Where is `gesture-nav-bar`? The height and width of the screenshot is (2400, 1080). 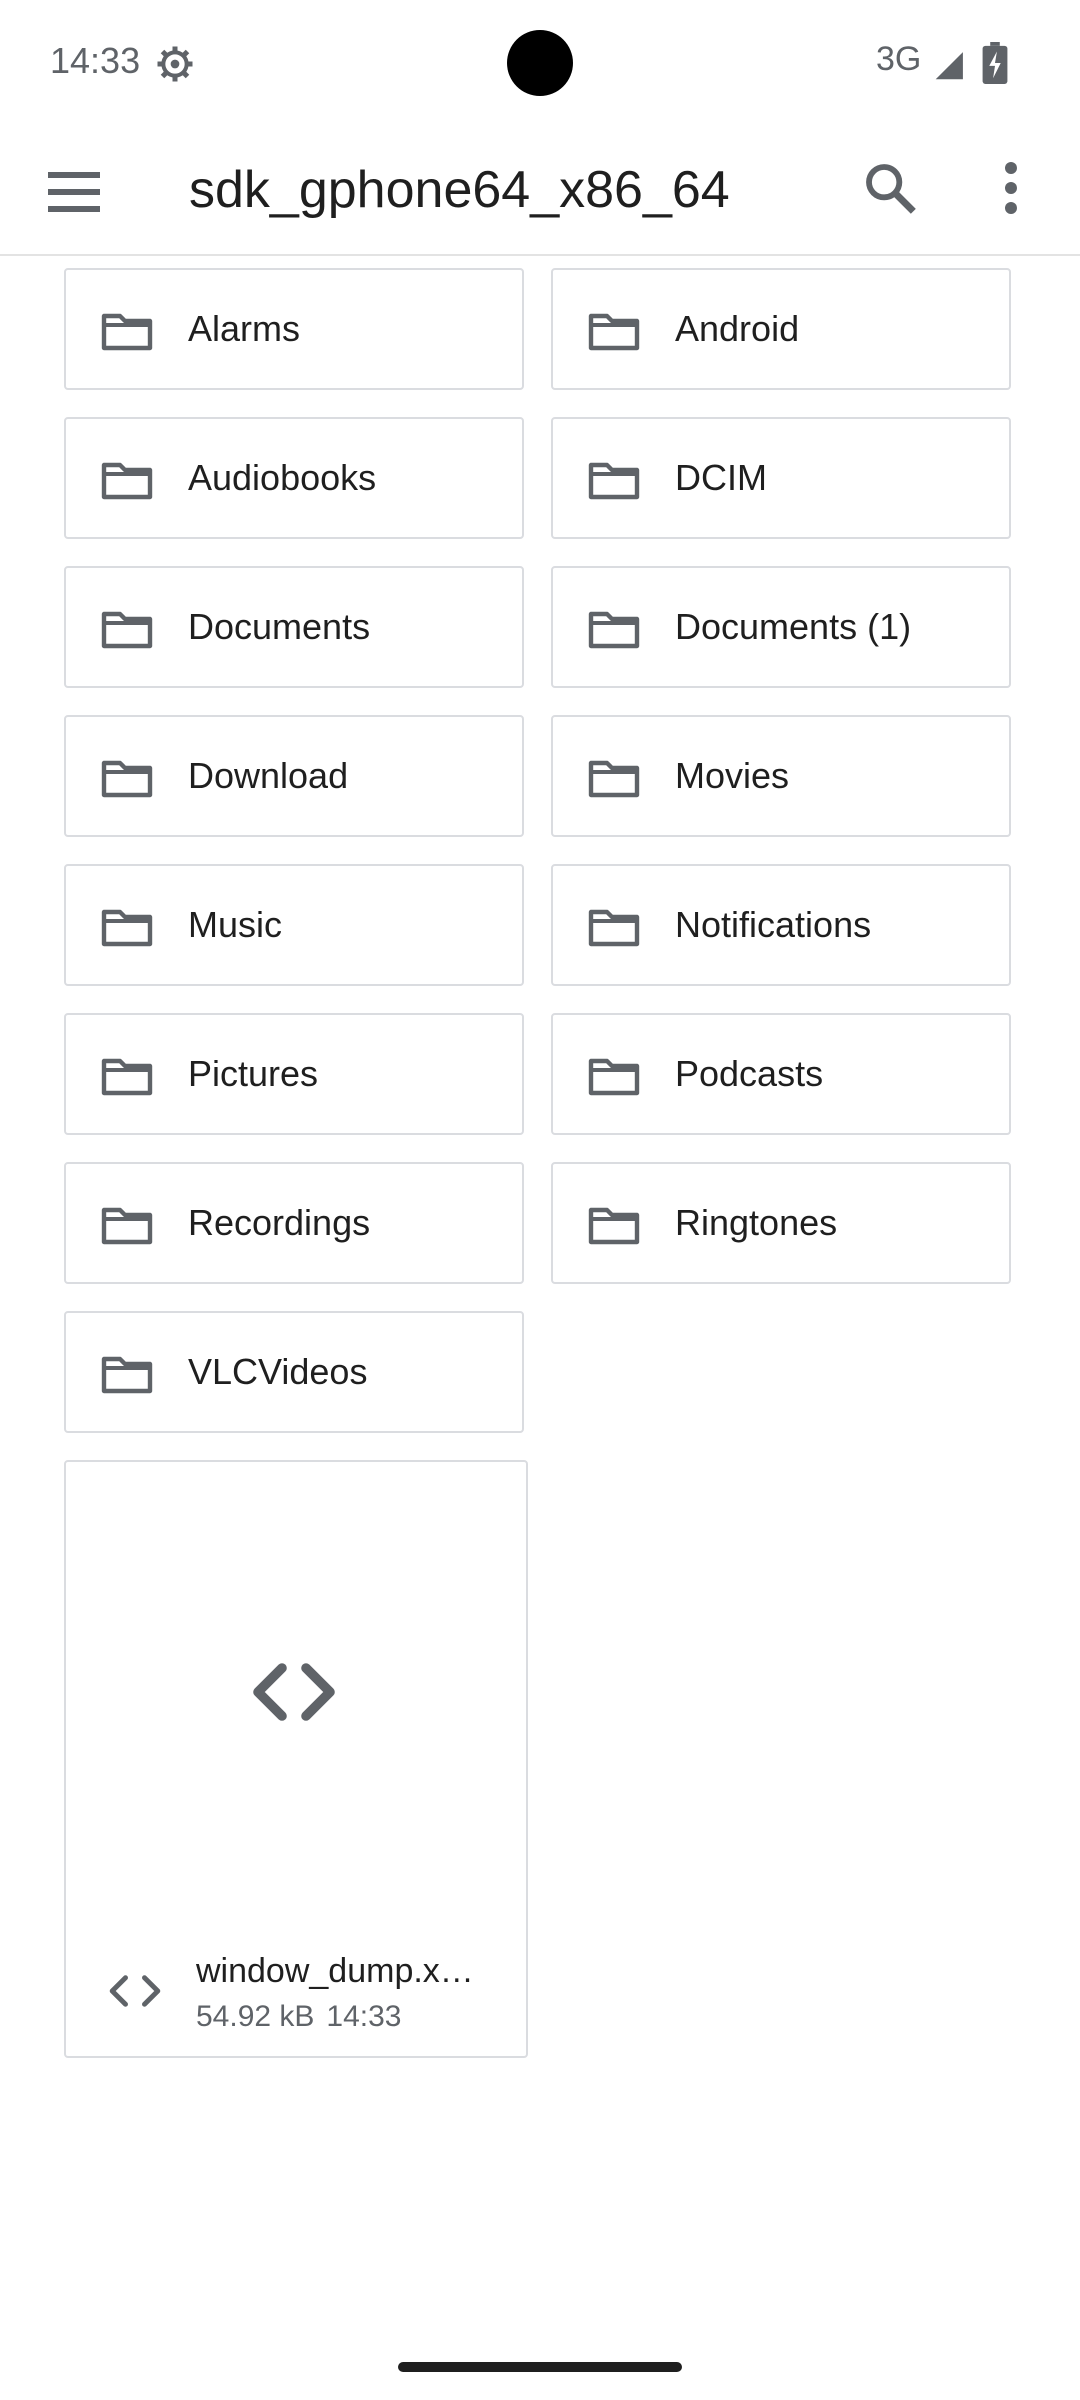 gesture-nav-bar is located at coordinates (540, 2367).